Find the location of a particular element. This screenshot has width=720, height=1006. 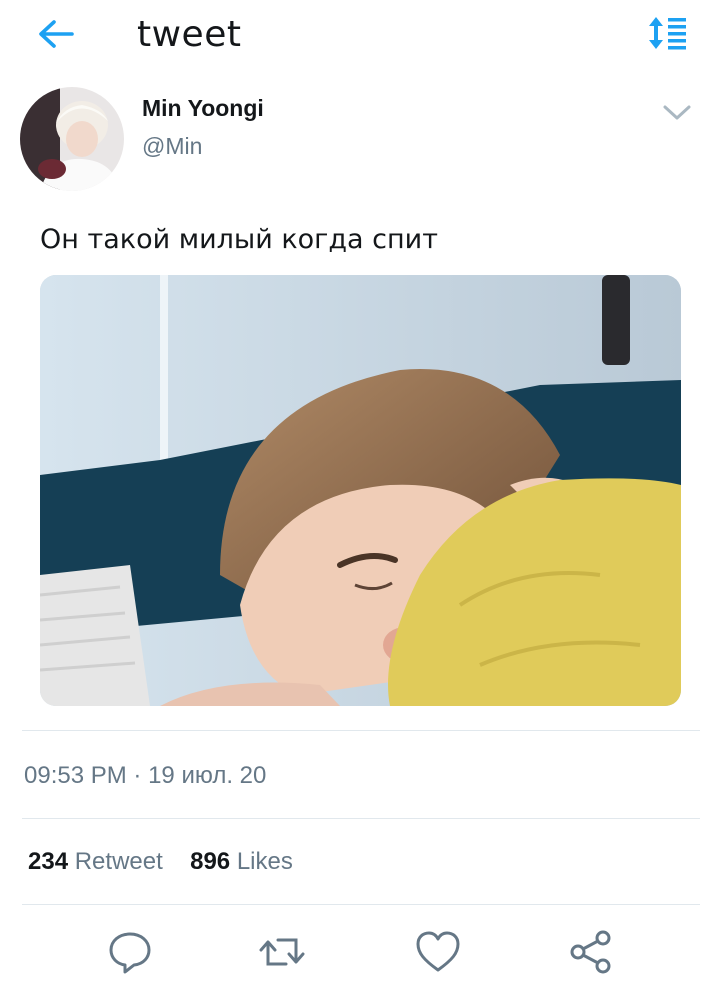

tweet-date: 19 июл. 20 is located at coordinates (207, 775).